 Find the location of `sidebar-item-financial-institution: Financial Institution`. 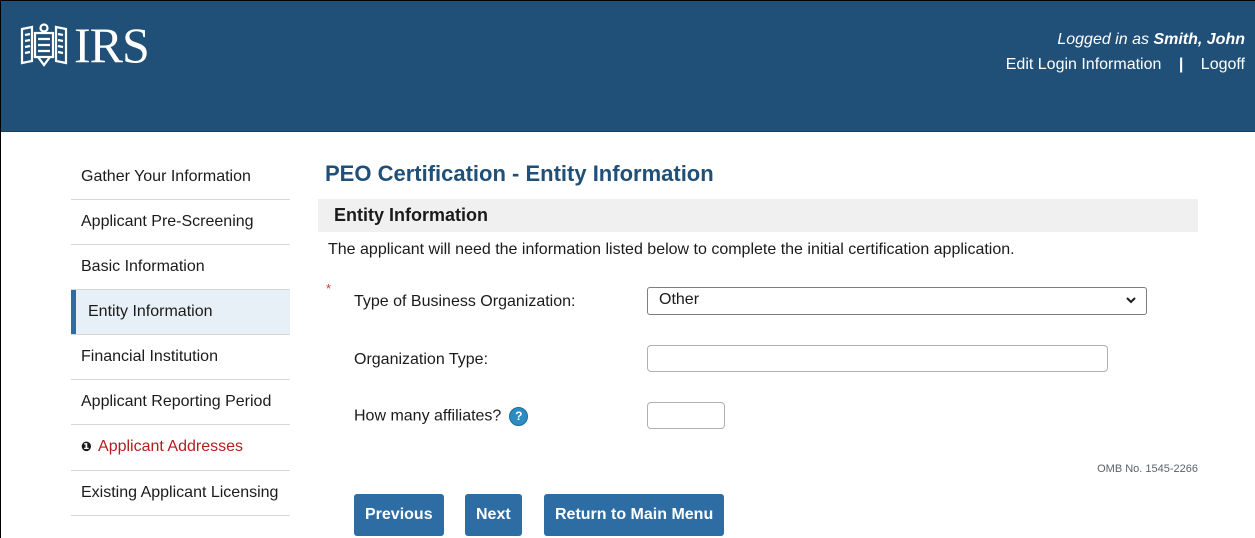

sidebar-item-financial-institution: Financial Institution is located at coordinates (180, 357).